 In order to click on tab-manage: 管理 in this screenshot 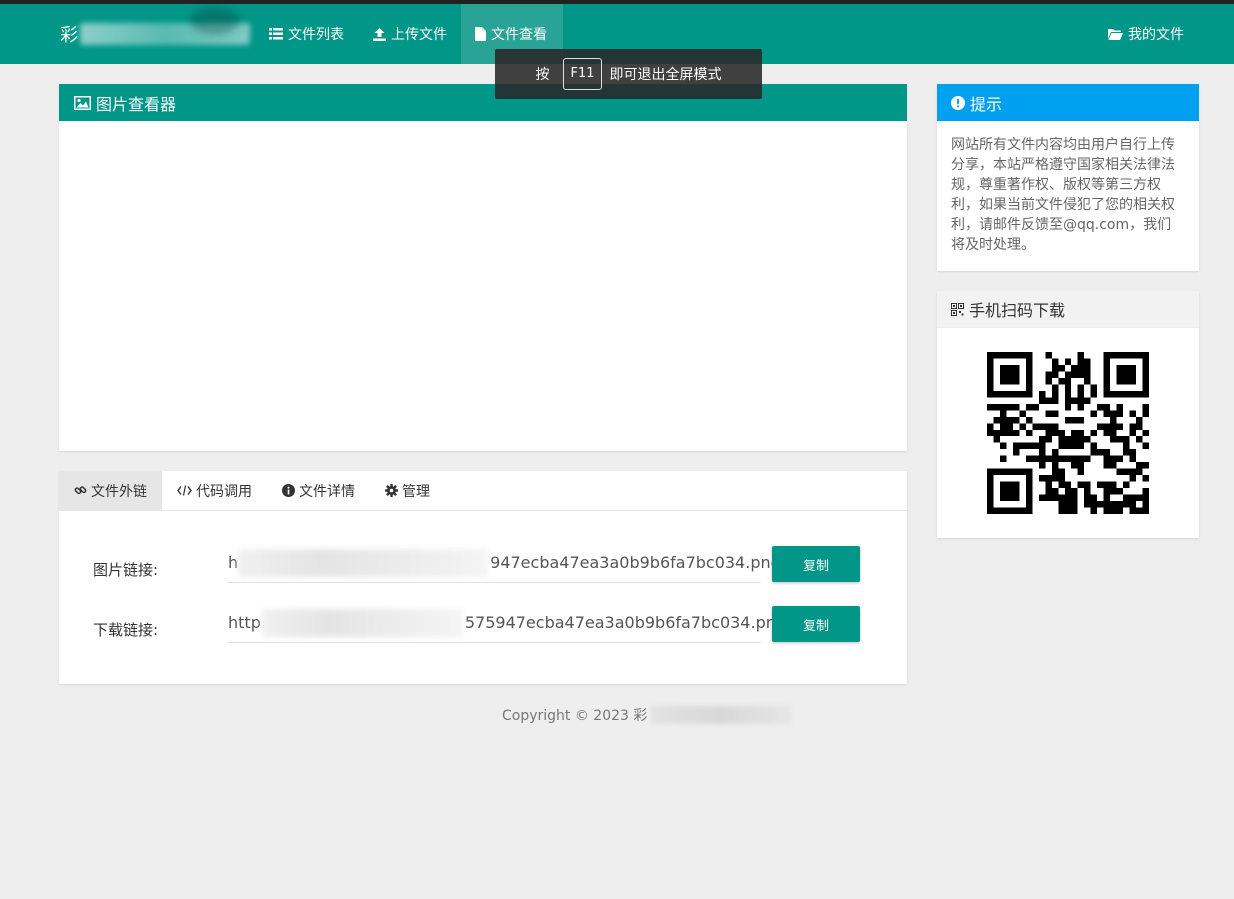, I will do `click(407, 490)`.